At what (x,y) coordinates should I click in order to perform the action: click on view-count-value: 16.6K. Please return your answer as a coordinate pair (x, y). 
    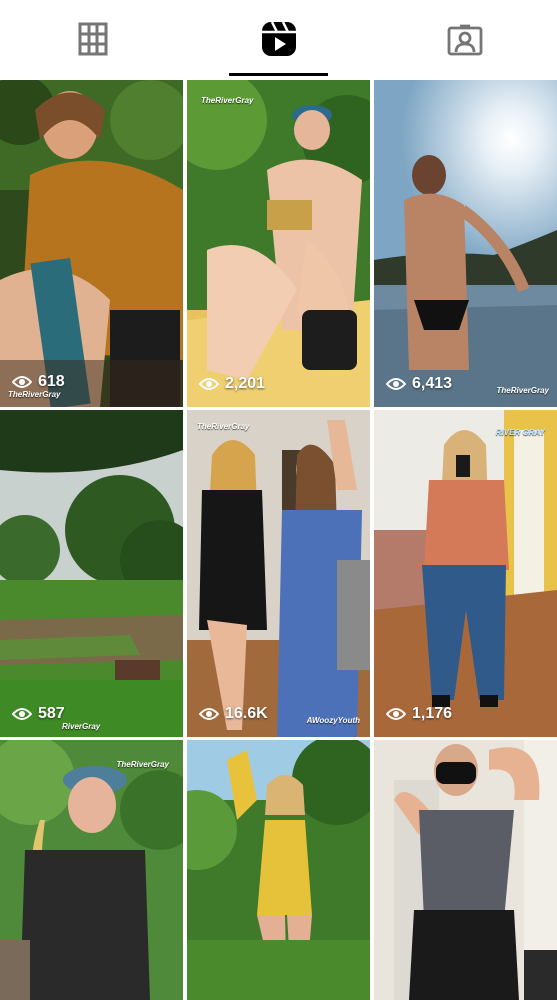
    Looking at the image, I should click on (246, 713).